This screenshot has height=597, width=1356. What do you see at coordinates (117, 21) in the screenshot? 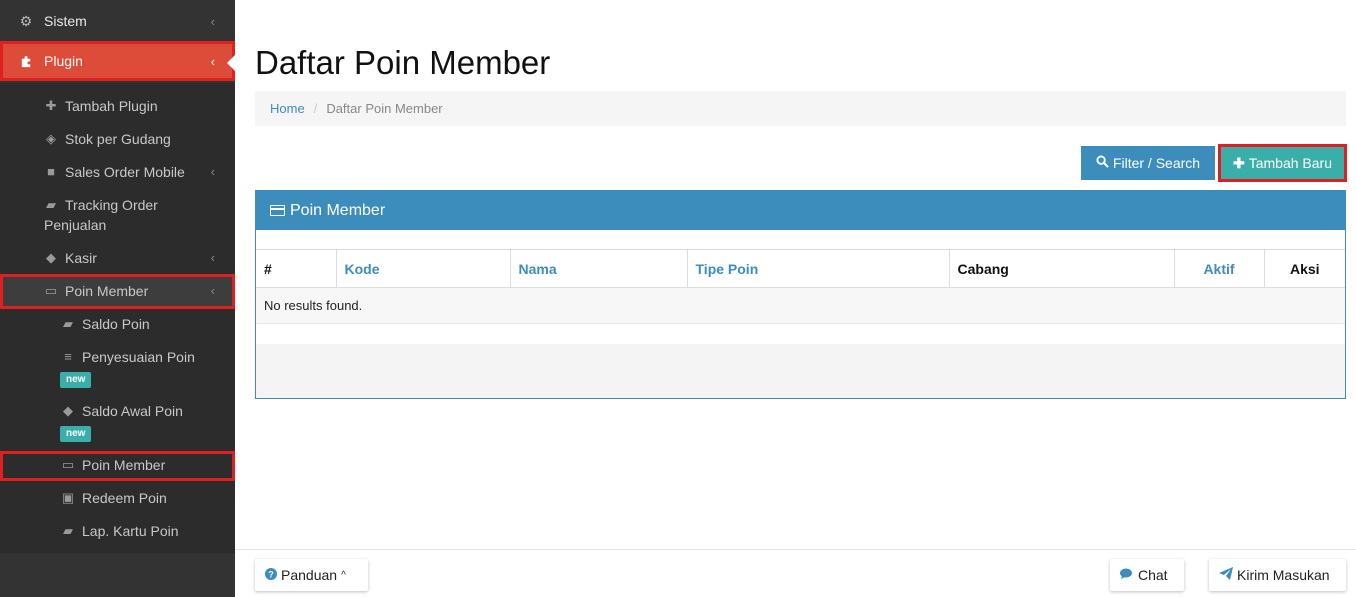
I see `sidebar-item-sistem: ⚙ Sistem ‹` at bounding box center [117, 21].